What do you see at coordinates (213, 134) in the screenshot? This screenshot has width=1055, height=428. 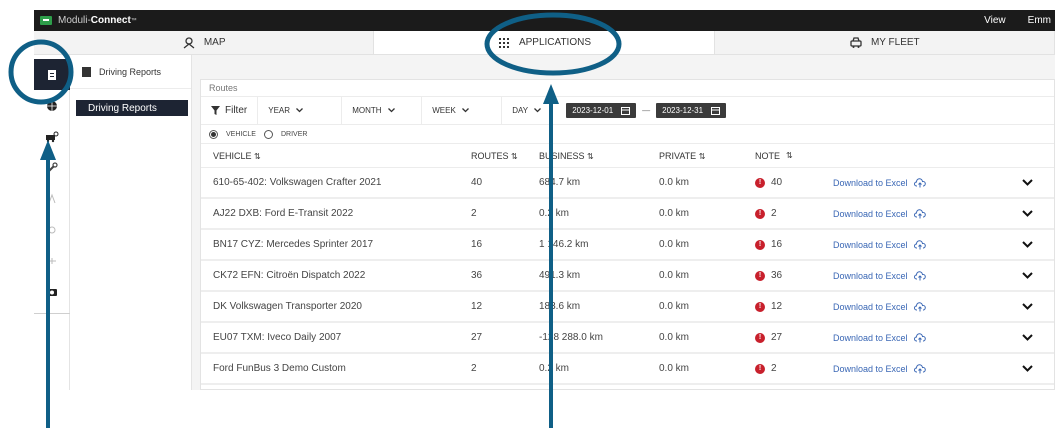 I see `vehicle-radio` at bounding box center [213, 134].